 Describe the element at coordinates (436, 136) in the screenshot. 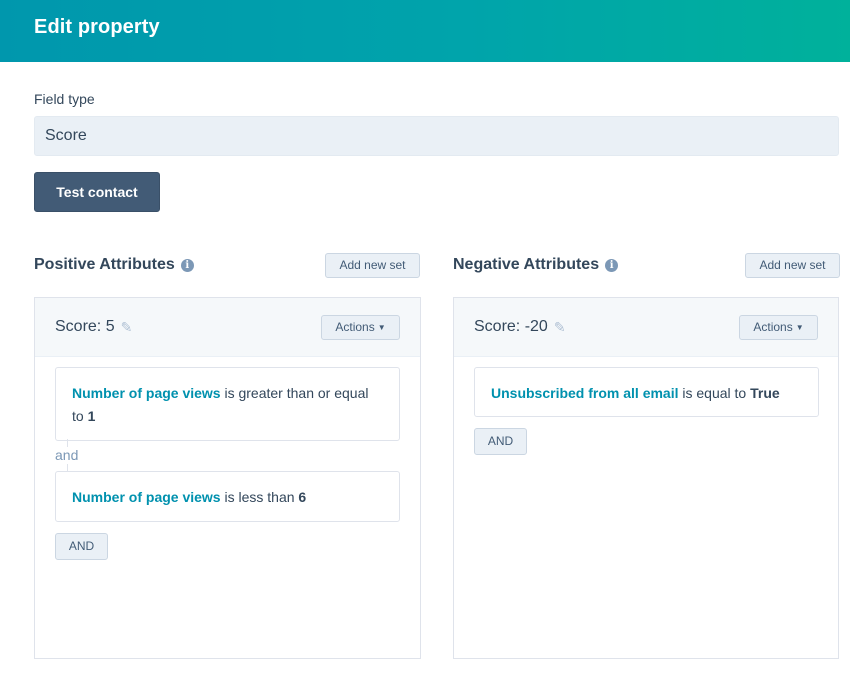

I see `field-type-input: Score` at that location.